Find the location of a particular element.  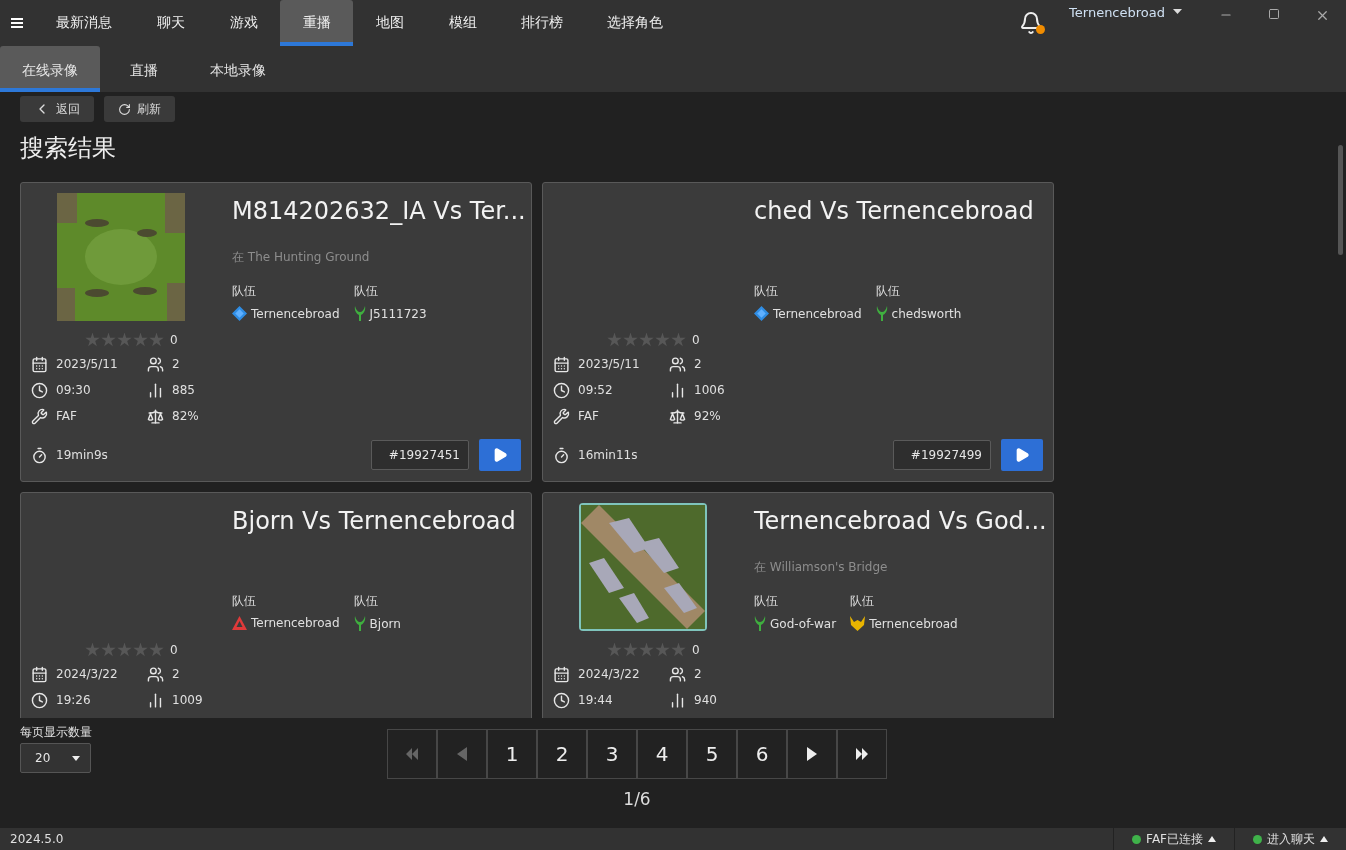

sub-tab: 本地录像 is located at coordinates (238, 69).